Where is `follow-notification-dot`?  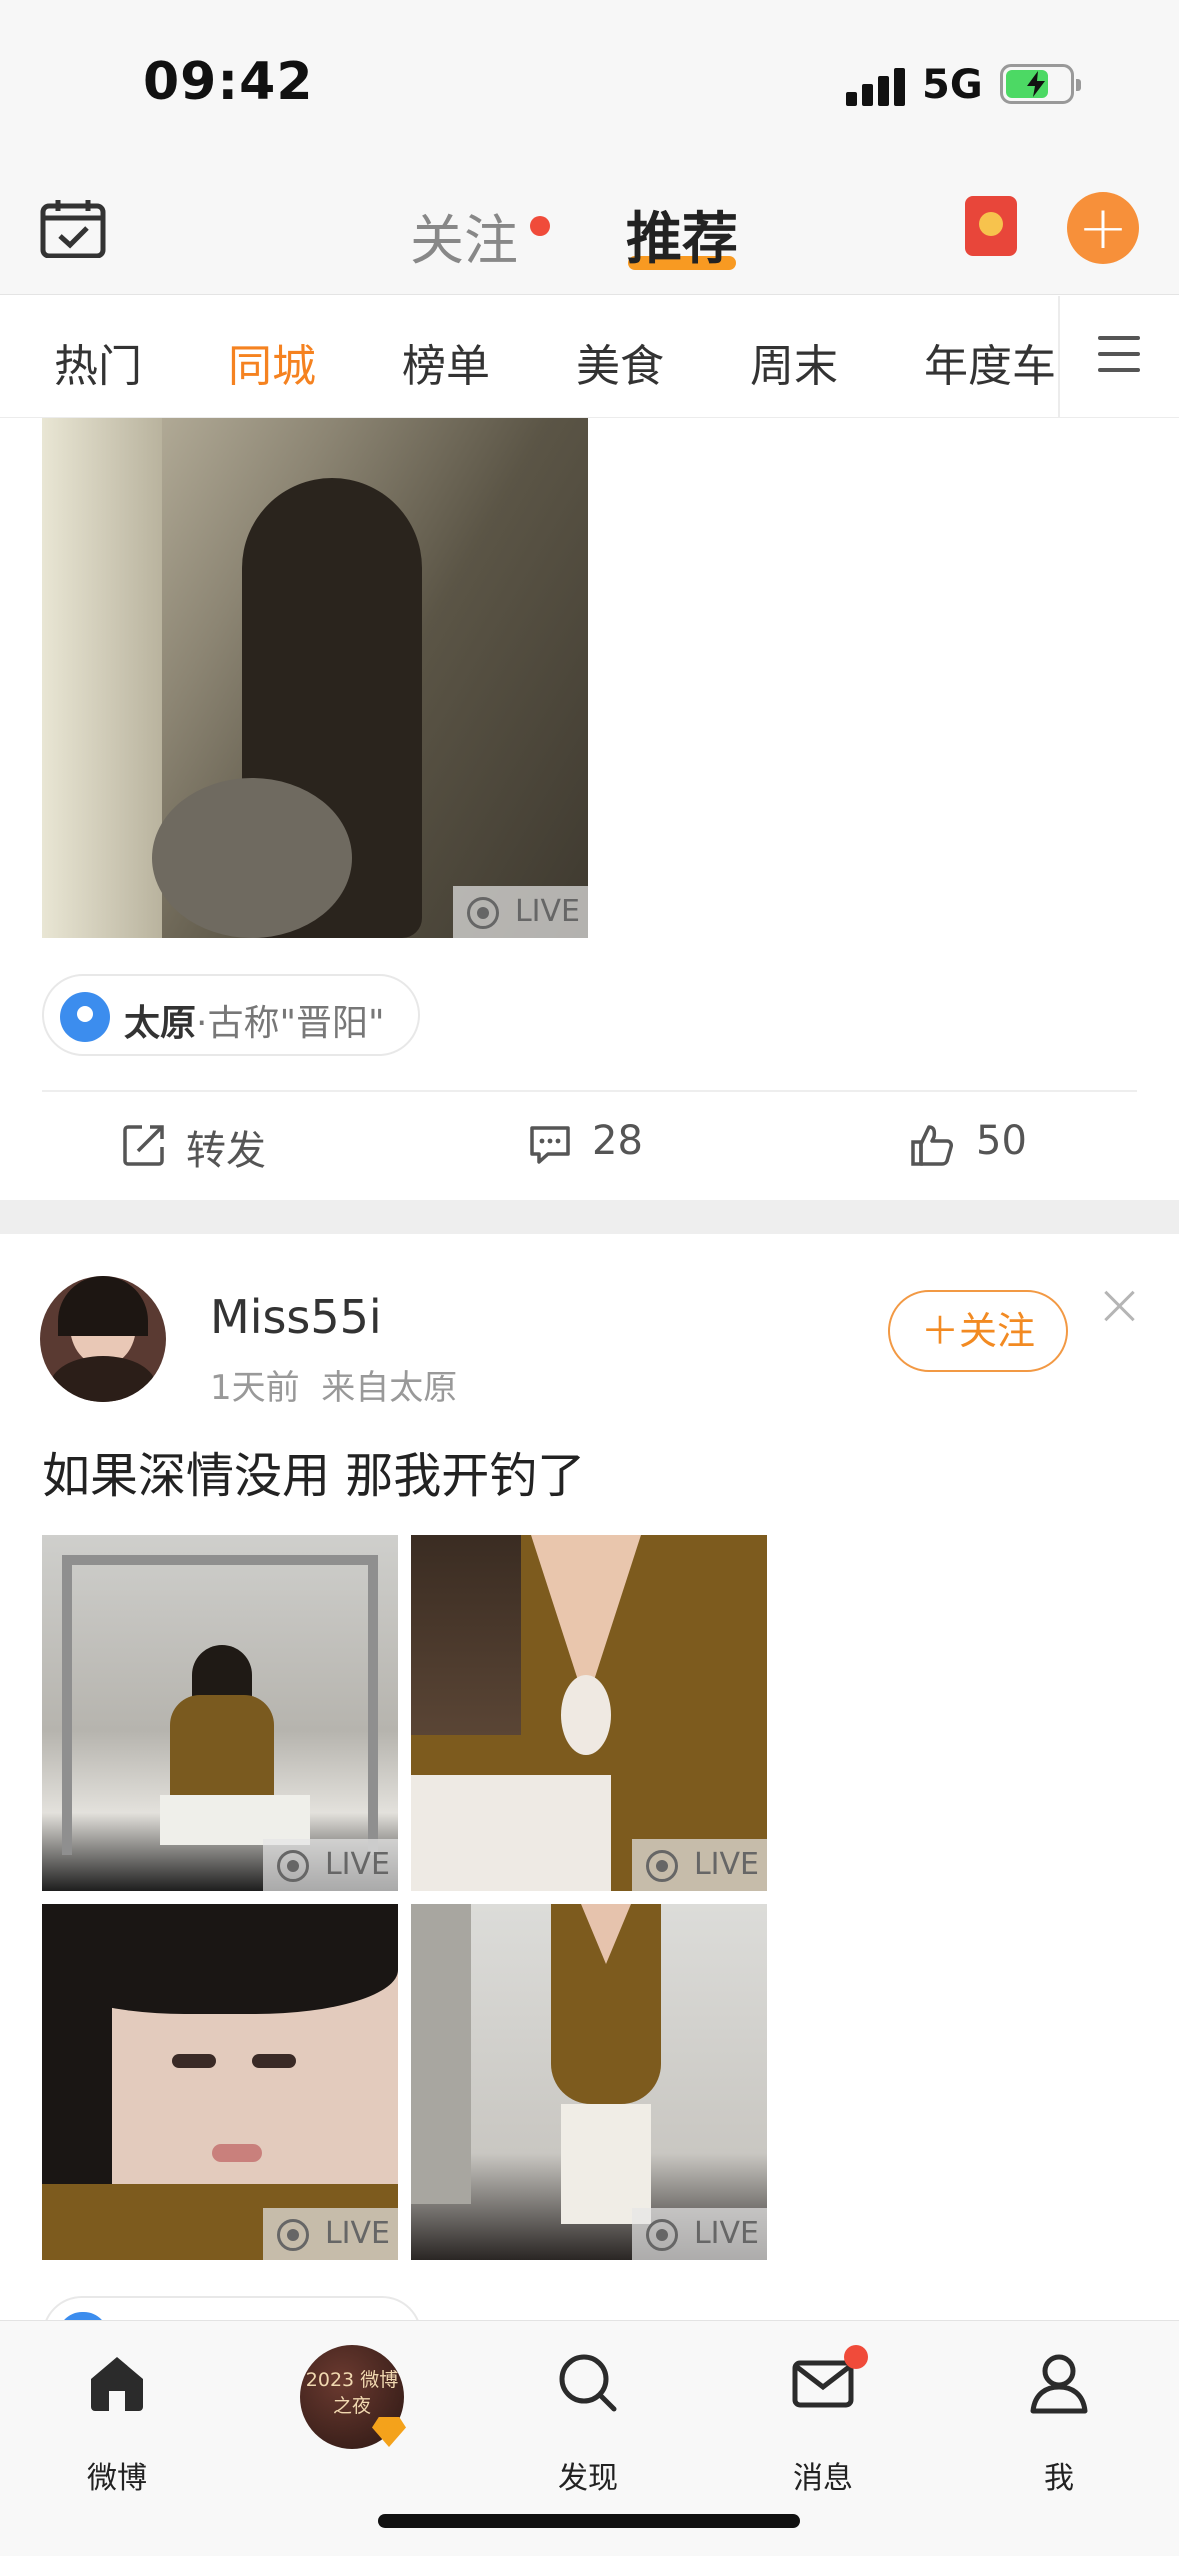 follow-notification-dot is located at coordinates (540, 226).